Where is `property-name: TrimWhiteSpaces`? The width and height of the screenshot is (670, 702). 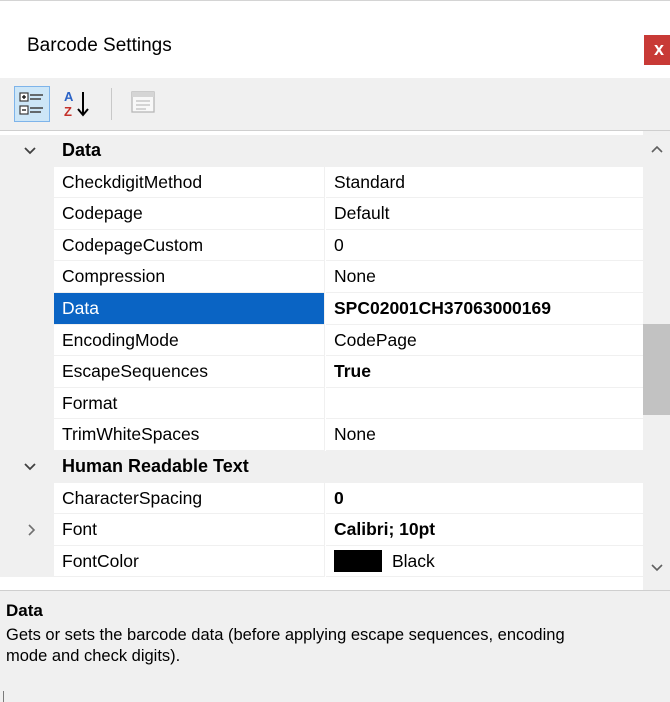 property-name: TrimWhiteSpaces is located at coordinates (189, 435).